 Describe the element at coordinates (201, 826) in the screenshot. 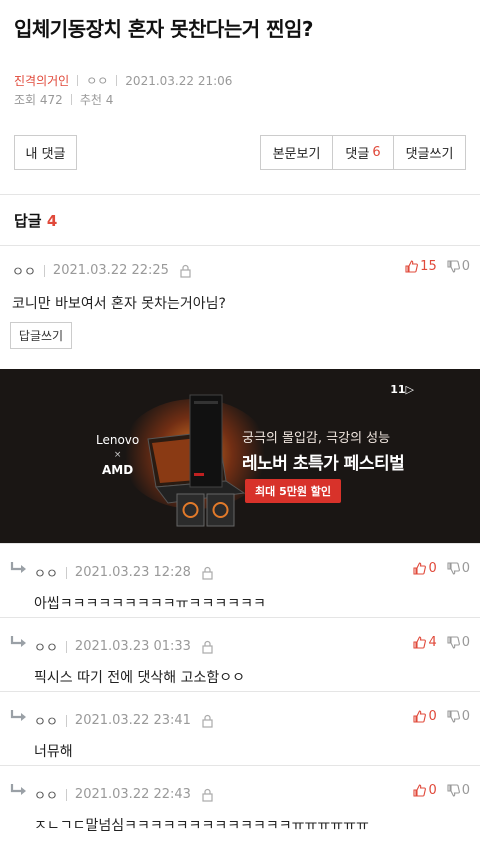

I see `comment-text: ㅈㄴㄱㄷ말넘심ㅋㅋㅋㅋㅋㅋㅋㅋㅋㅋㅋㅋㅋㅠㅠㅠㅠㅠㅠ` at that location.